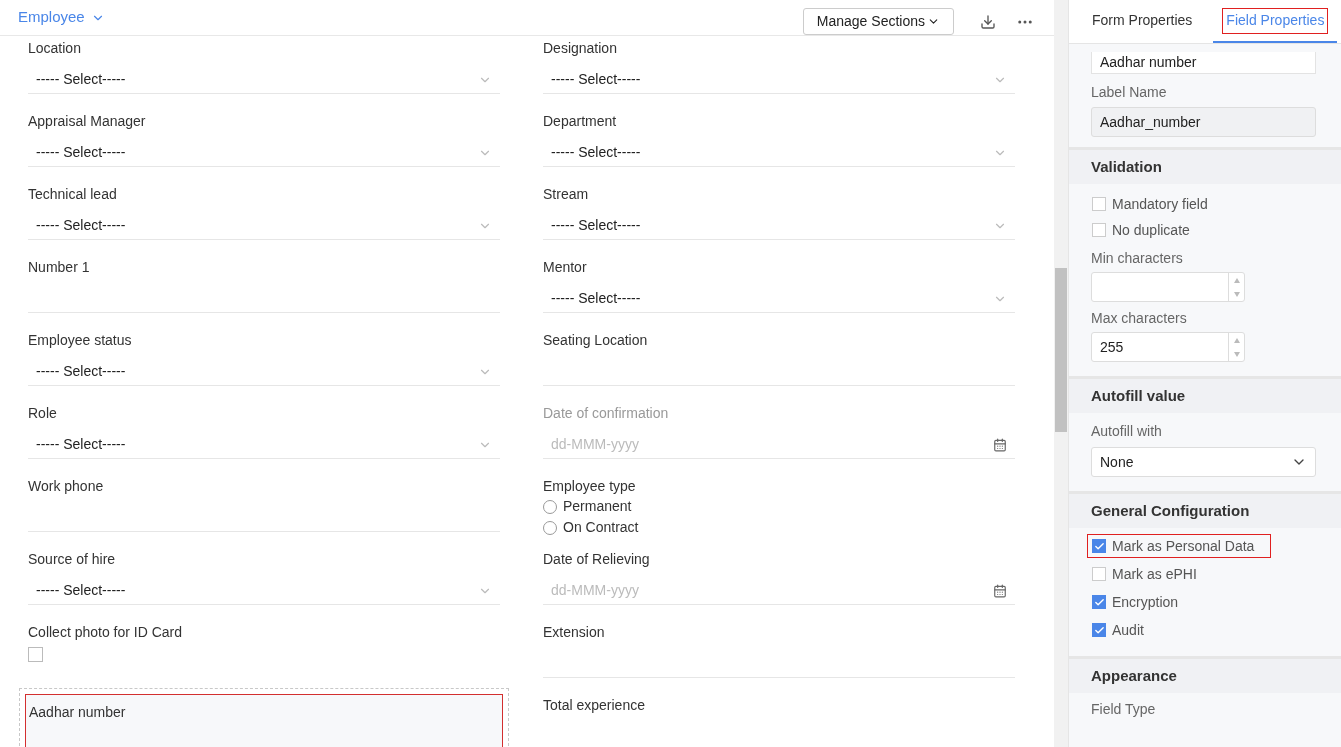  I want to click on section-header: Autofill value, so click(1205, 396).